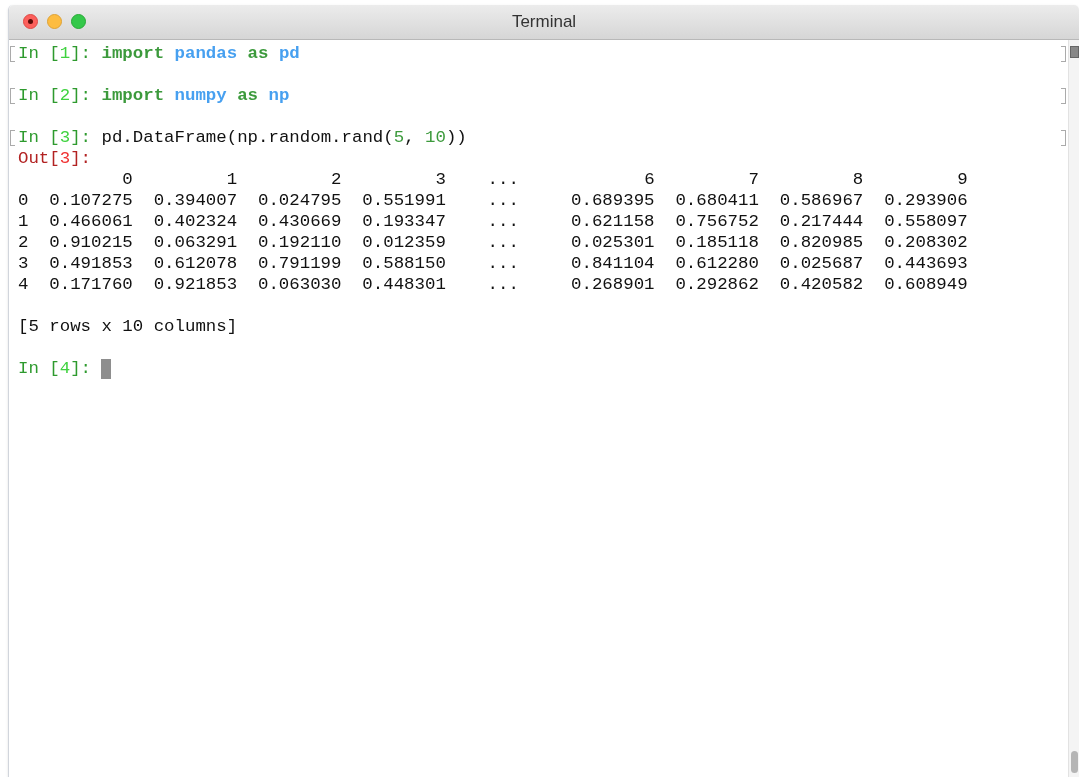 Image resolution: width=1079 pixels, height=777 pixels. I want to click on table-cell: 0.491853, so click(91, 263).